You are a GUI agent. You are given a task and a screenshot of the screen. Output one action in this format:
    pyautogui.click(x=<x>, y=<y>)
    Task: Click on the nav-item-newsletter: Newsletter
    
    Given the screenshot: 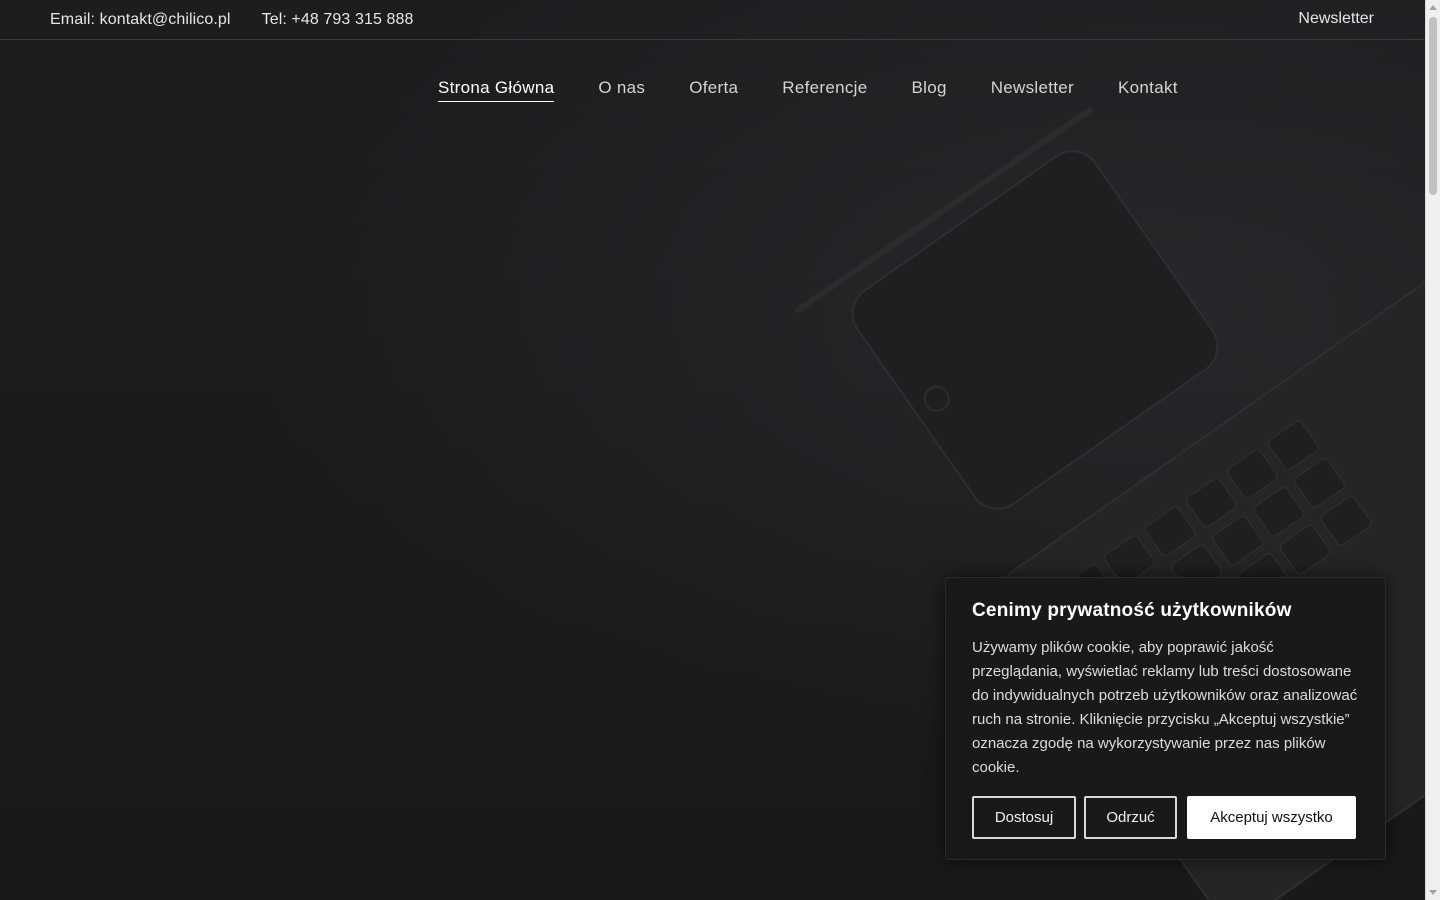 What is the action you would take?
    pyautogui.click(x=1032, y=90)
    